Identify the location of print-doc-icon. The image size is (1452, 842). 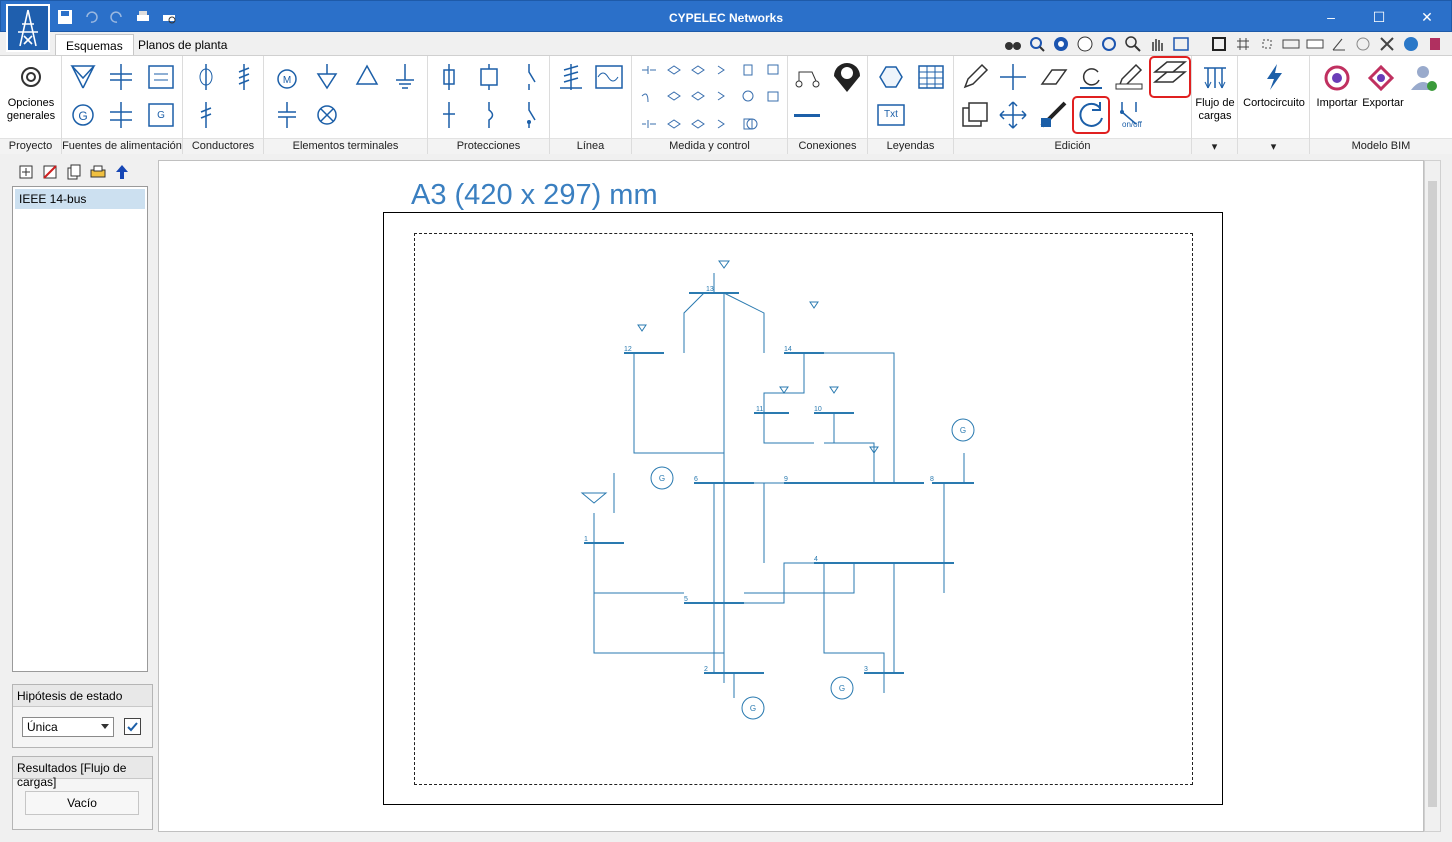
(98, 172).